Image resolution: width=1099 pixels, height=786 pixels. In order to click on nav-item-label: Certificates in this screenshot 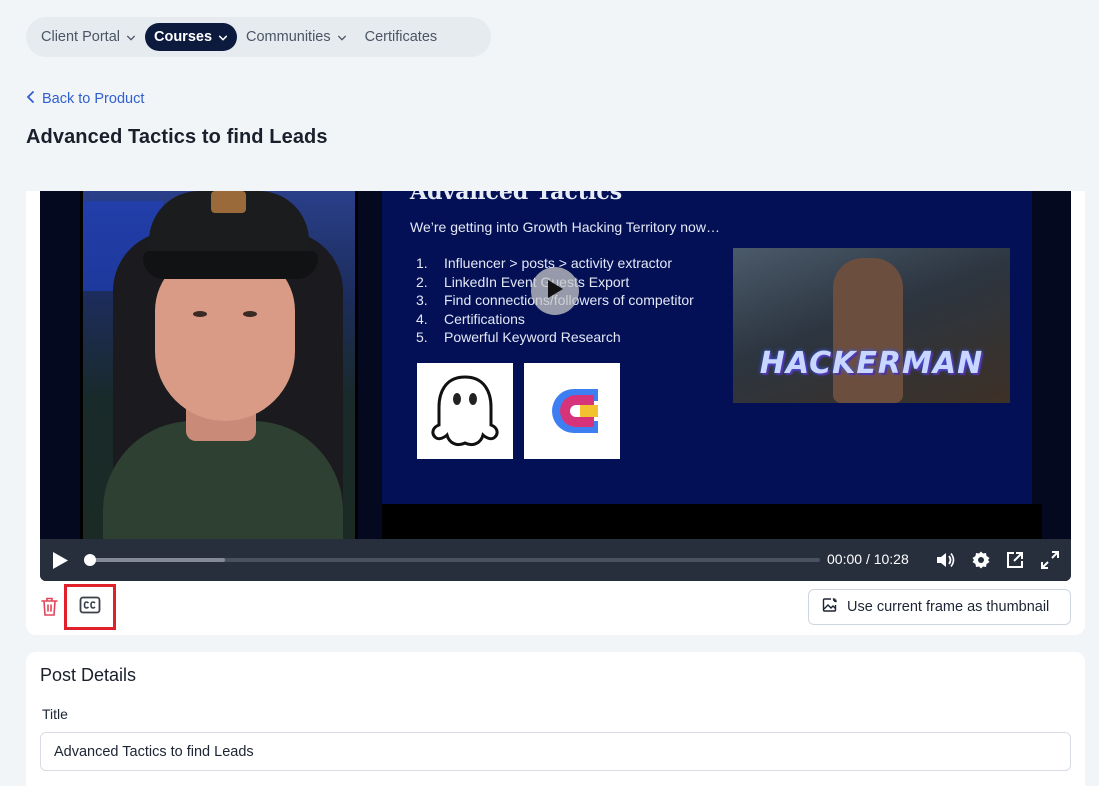, I will do `click(401, 37)`.